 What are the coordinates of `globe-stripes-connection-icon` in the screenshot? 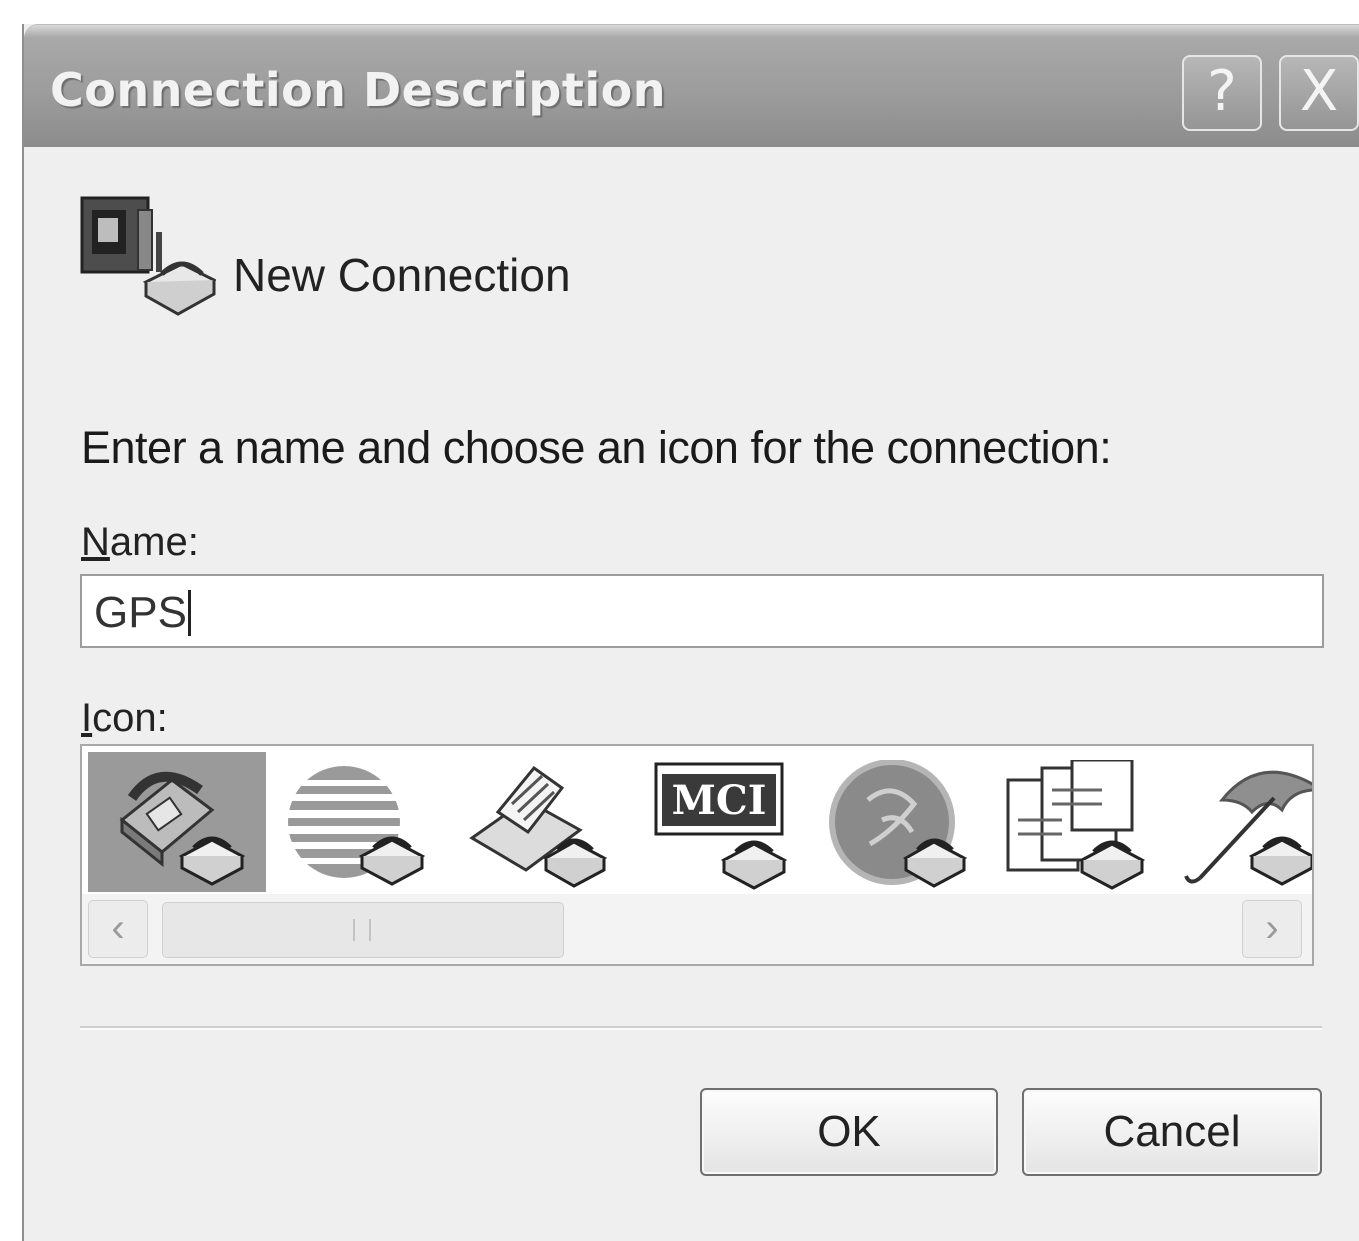 It's located at (357, 826).